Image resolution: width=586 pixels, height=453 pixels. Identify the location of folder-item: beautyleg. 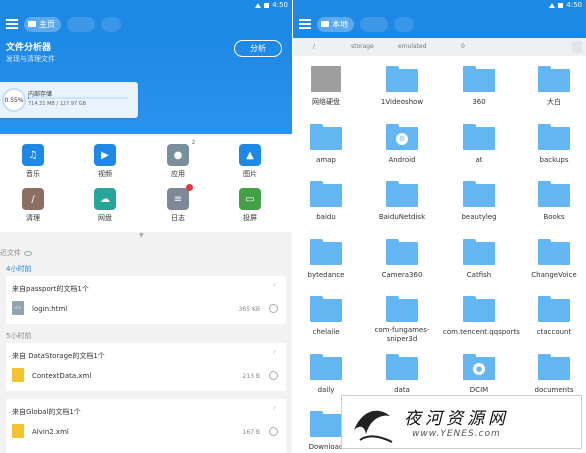
(479, 201).